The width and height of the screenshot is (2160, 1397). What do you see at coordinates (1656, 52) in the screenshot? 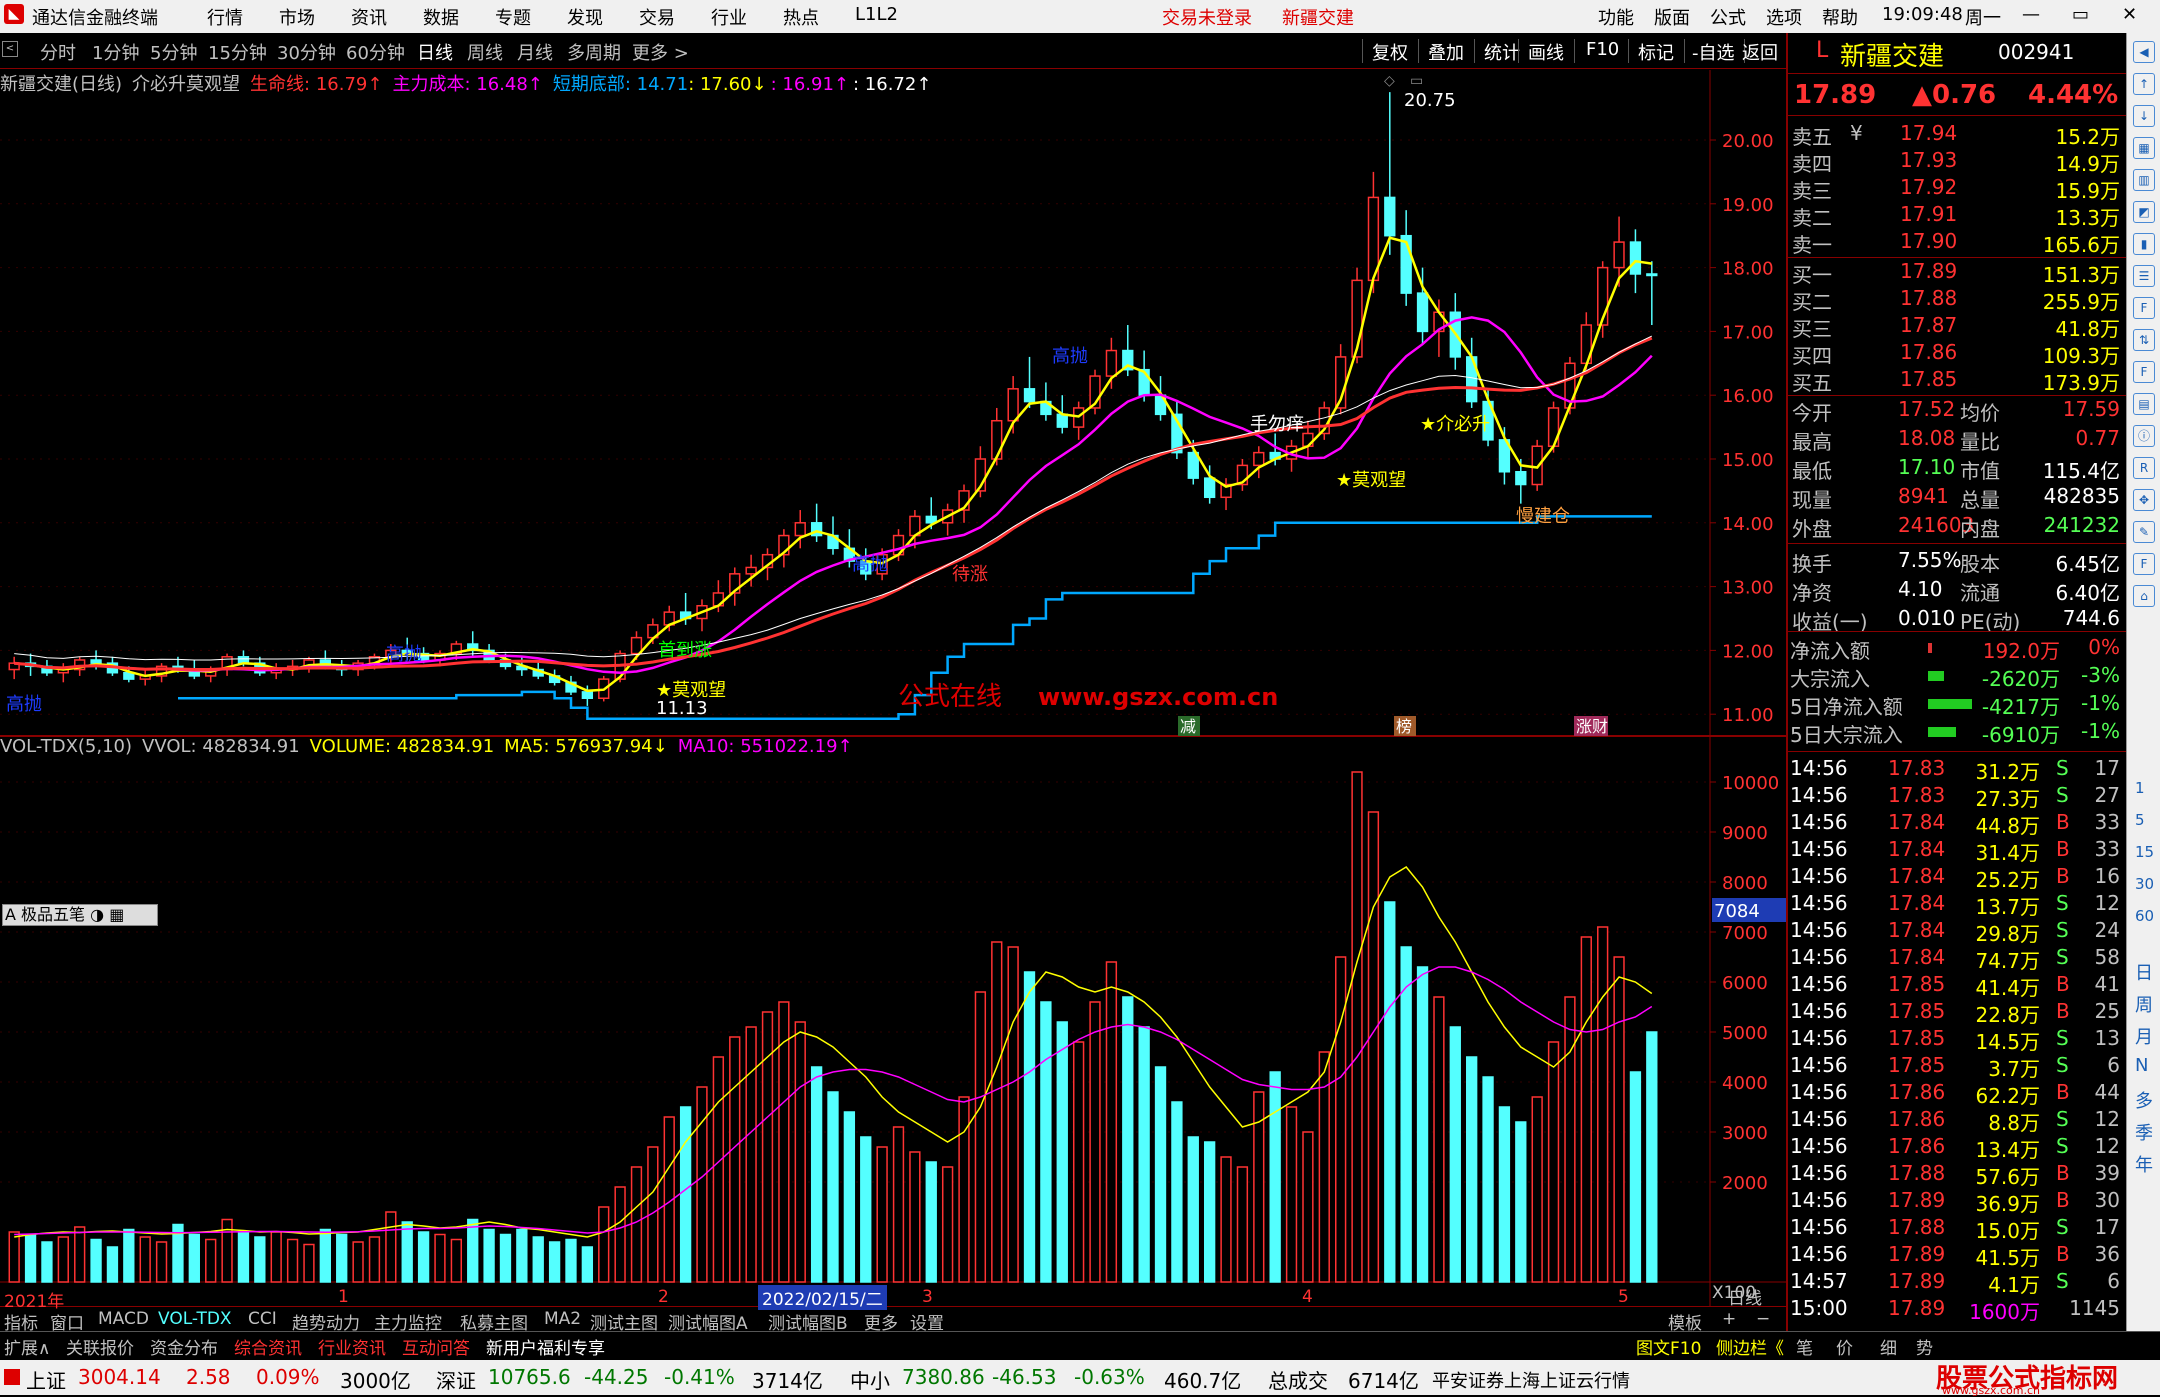
I see `mark-button: 标记` at bounding box center [1656, 52].